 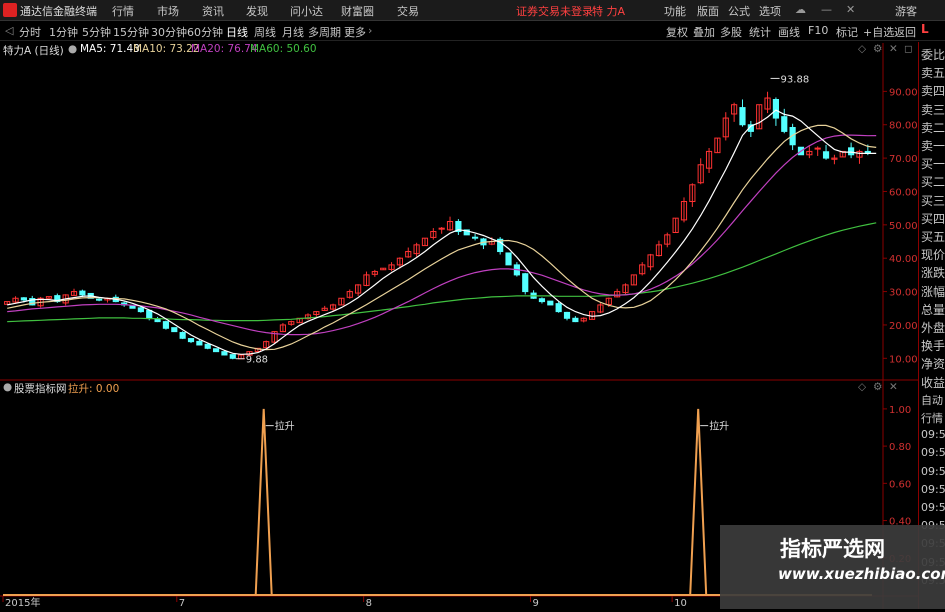 What do you see at coordinates (933, 109) in the screenshot?
I see `panel-item: 卖三` at bounding box center [933, 109].